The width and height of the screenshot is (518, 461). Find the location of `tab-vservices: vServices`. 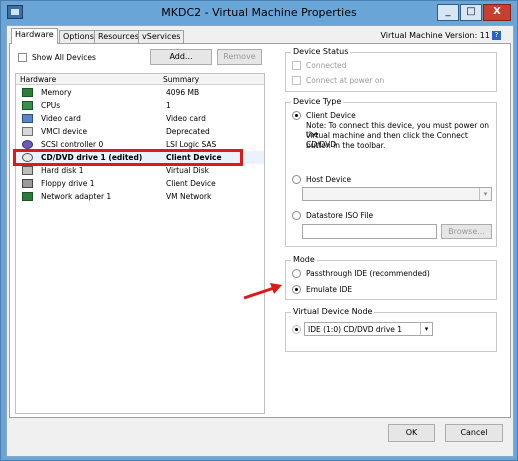

tab-vservices: vServices is located at coordinates (161, 37).